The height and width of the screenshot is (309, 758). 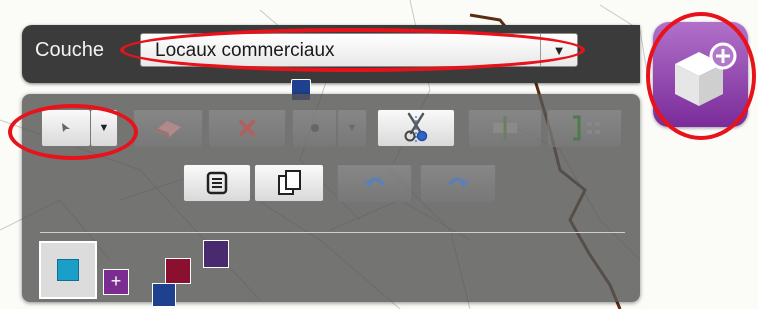 I want to click on symbol-swatch, so click(x=68, y=270).